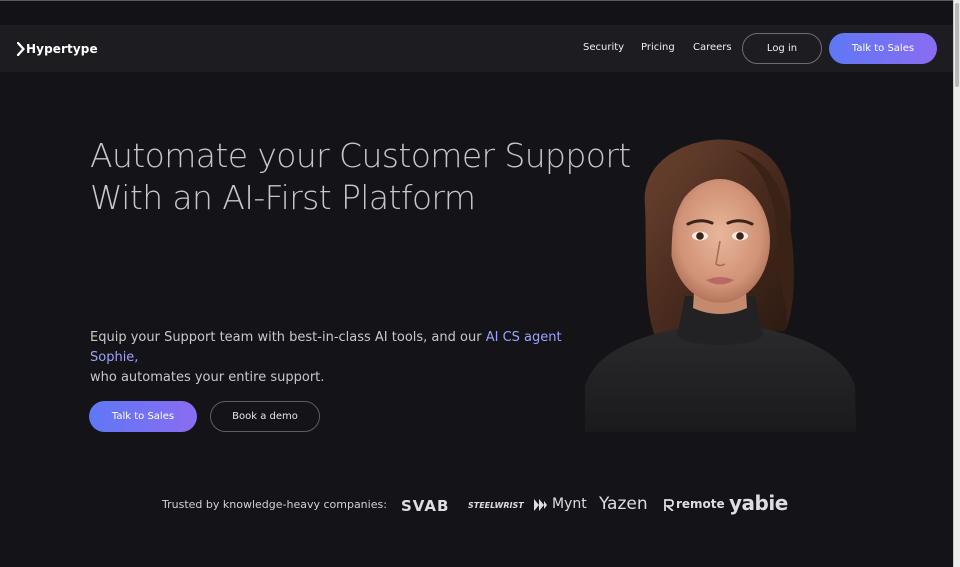 The height and width of the screenshot is (567, 960). Describe the element at coordinates (207, 377) in the screenshot. I see `hero-subtitle-part-2: who automates your entire support.` at that location.